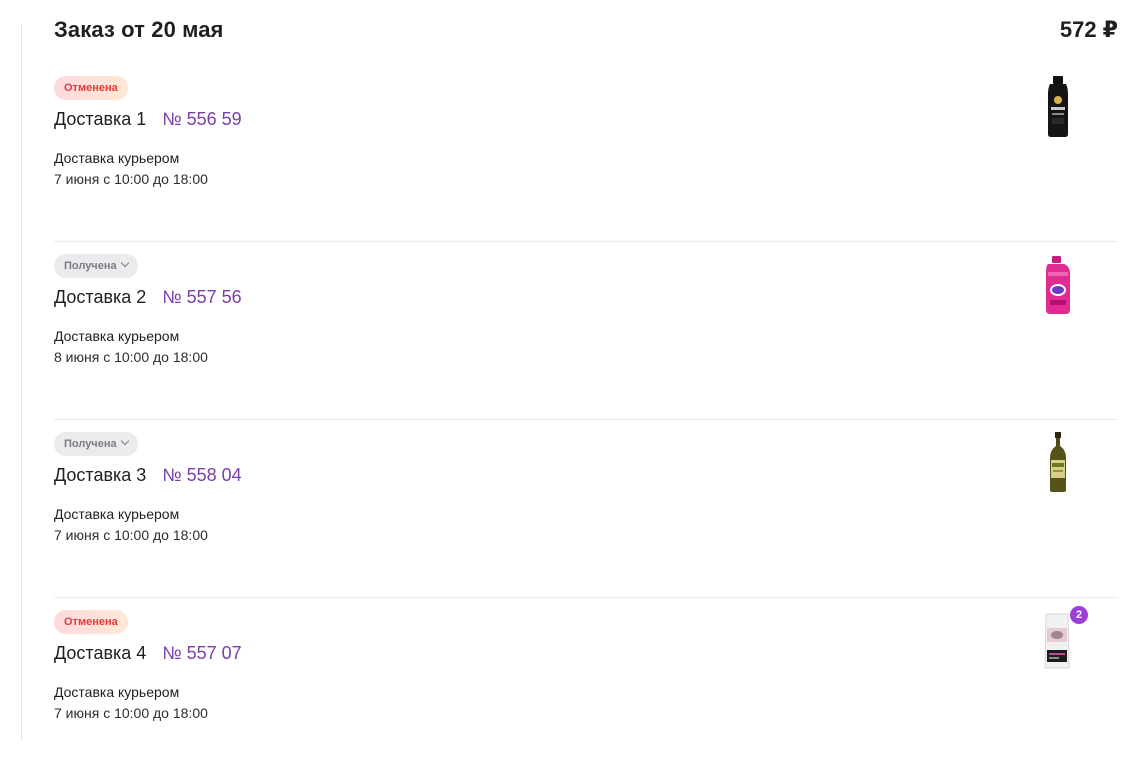  What do you see at coordinates (139, 29) in the screenshot?
I see `order-title: Заказ от 20 мая` at bounding box center [139, 29].